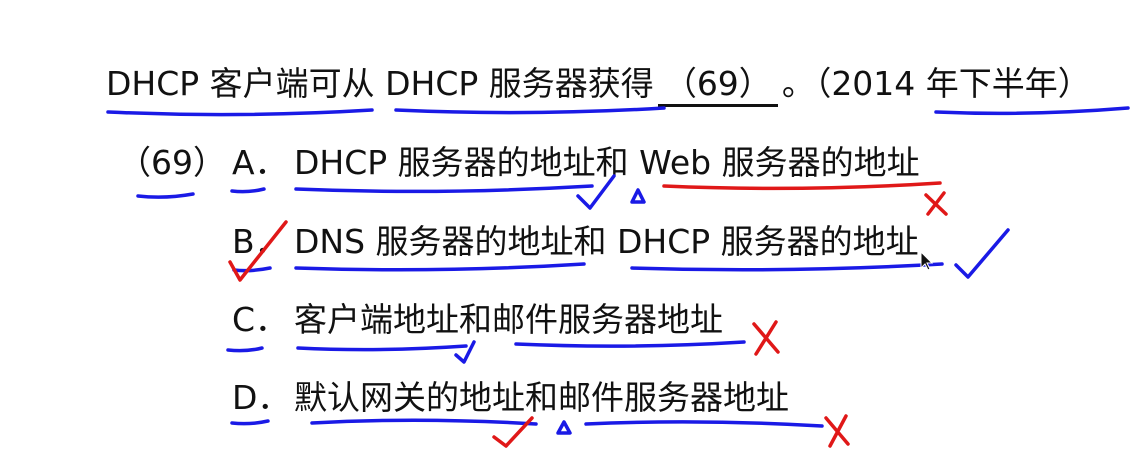  I want to click on triangle-mark-a, so click(638, 196).